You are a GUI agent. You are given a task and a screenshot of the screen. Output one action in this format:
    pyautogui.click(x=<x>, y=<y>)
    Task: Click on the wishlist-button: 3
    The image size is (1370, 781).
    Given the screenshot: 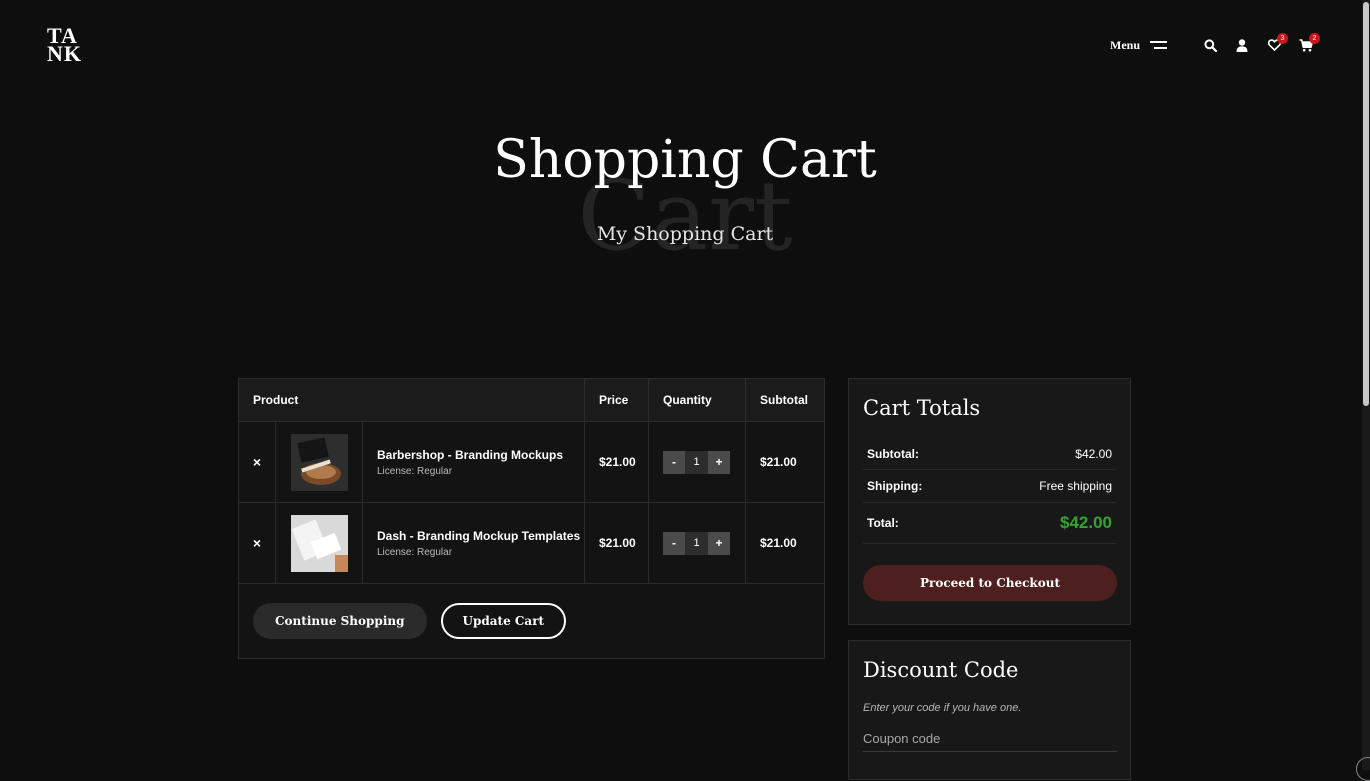 What is the action you would take?
    pyautogui.click(x=1276, y=43)
    